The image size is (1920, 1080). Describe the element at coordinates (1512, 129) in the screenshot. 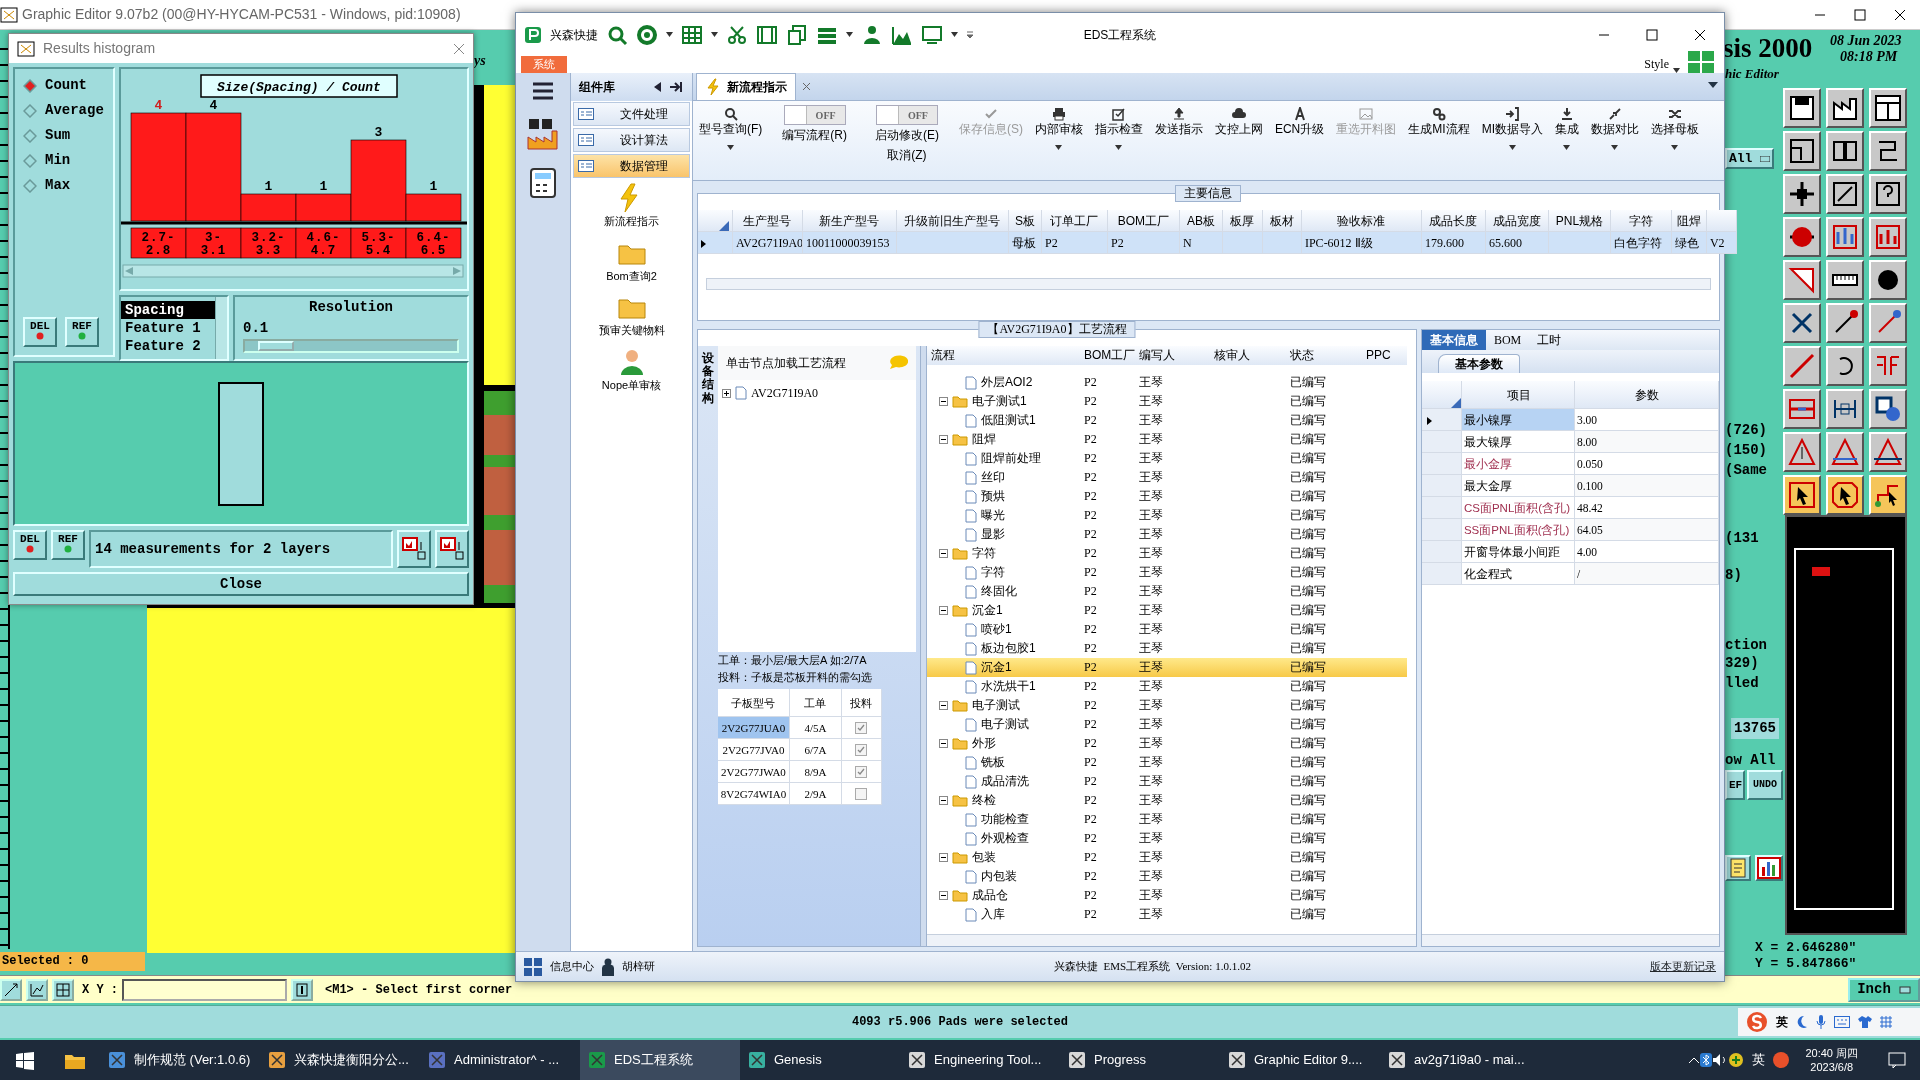

I see `ribbon-button: MI数据导入` at that location.